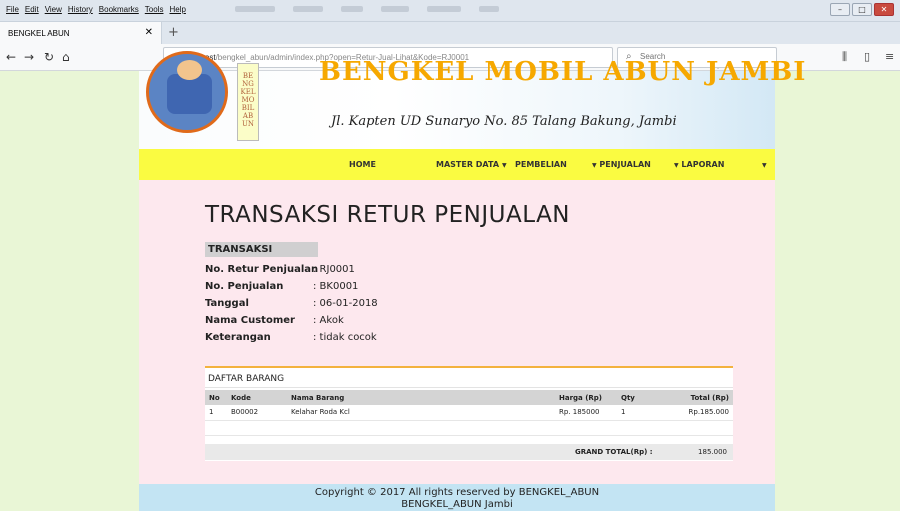 The height and width of the screenshot is (511, 900). Describe the element at coordinates (32, 9) in the screenshot. I see `menu-edit: Edit` at that location.